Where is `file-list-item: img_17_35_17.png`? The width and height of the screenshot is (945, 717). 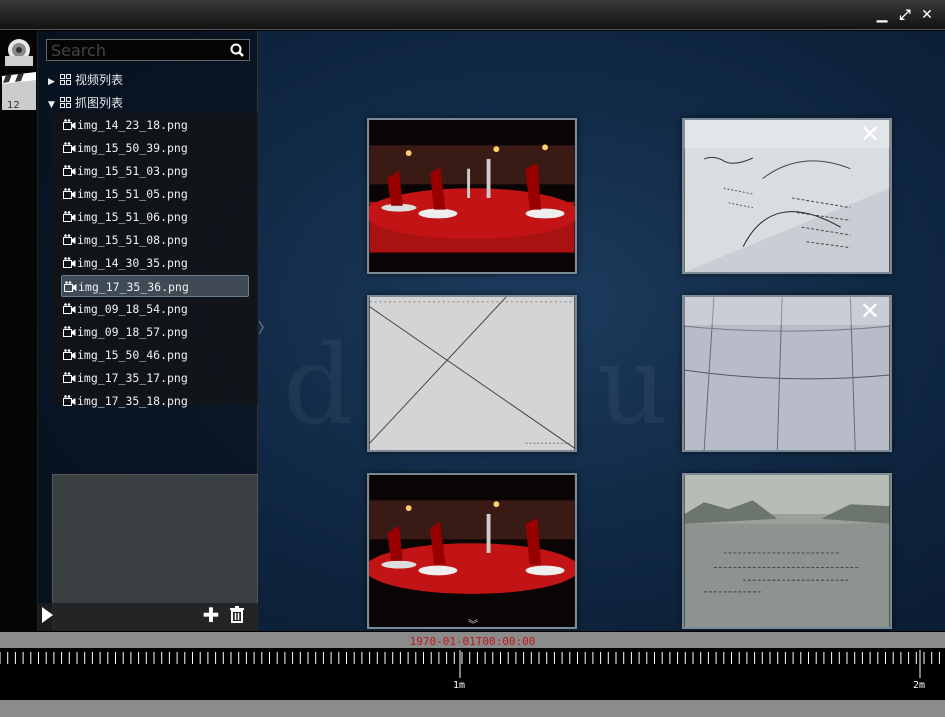
file-list-item: img_17_35_17.png is located at coordinates (155, 378).